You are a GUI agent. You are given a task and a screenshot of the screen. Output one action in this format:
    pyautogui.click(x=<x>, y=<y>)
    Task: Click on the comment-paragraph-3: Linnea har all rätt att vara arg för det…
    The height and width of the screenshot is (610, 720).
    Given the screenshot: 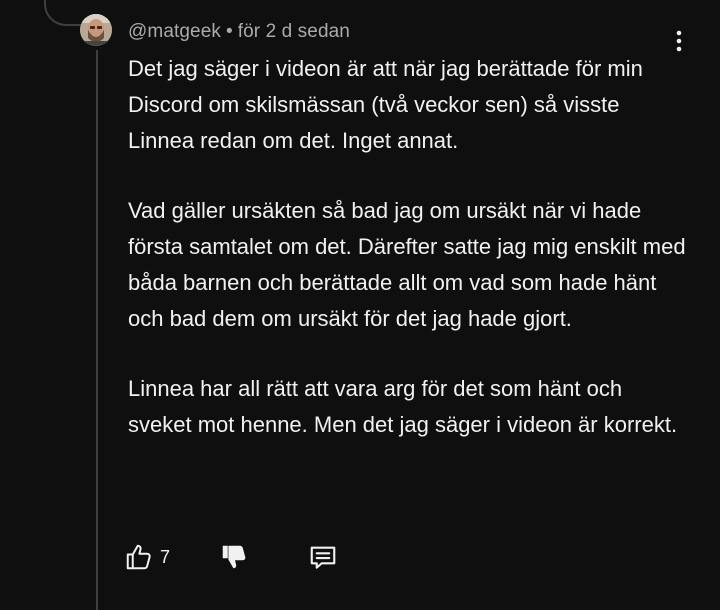 What is the action you would take?
    pyautogui.click(x=403, y=406)
    